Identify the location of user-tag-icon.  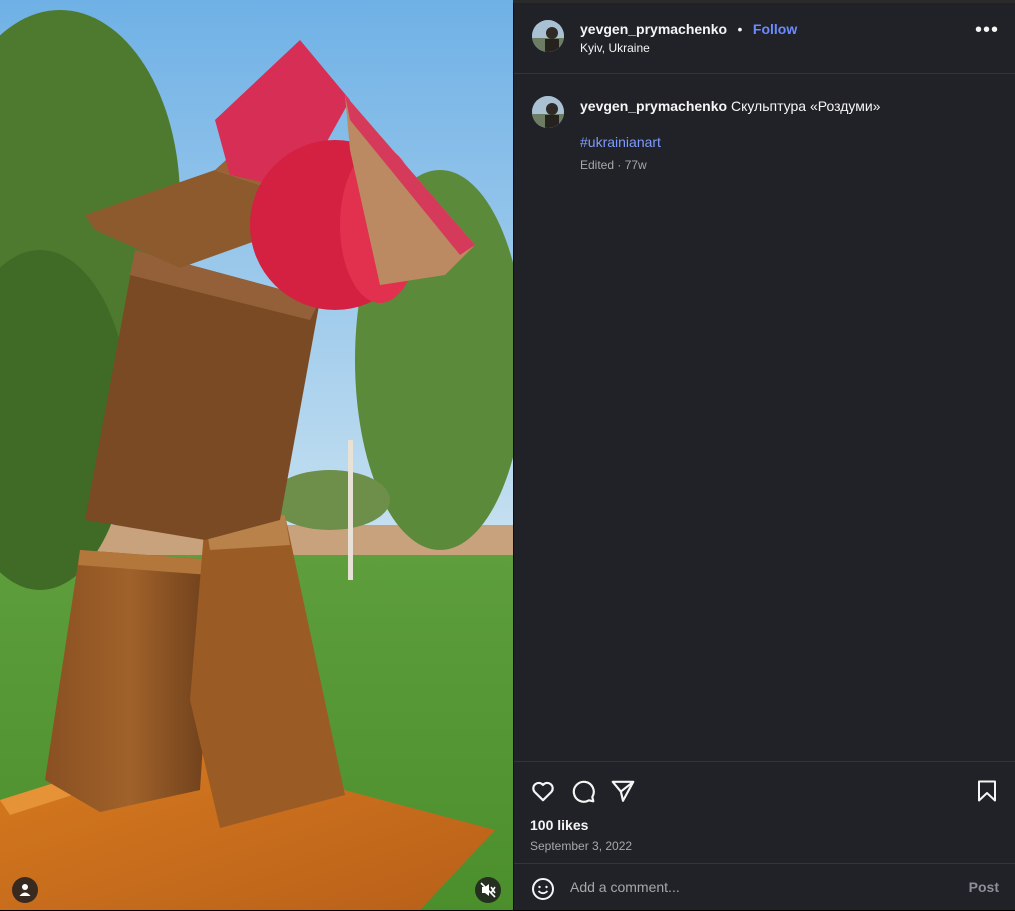
(25, 890).